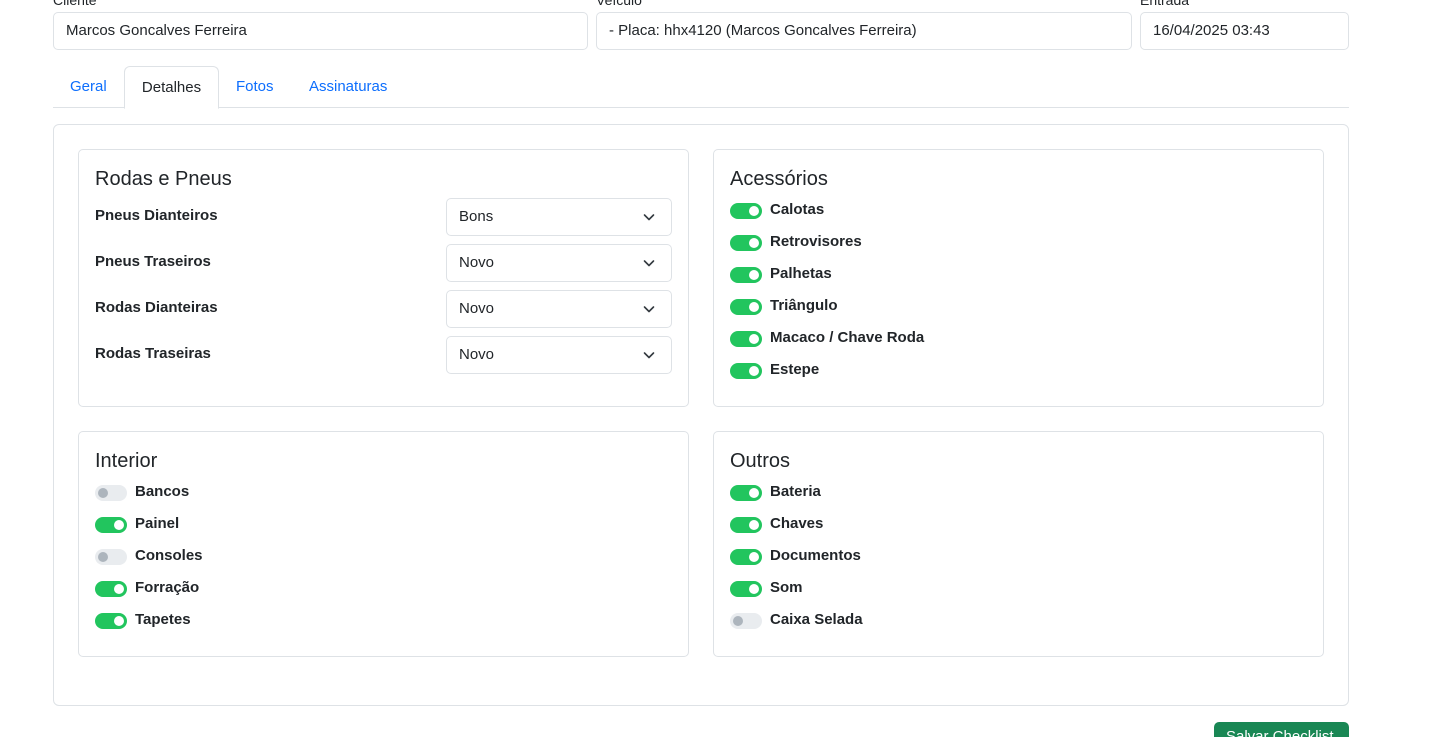  What do you see at coordinates (156, 215) in the screenshot?
I see `select-label: Pneus Dianteiros` at bounding box center [156, 215].